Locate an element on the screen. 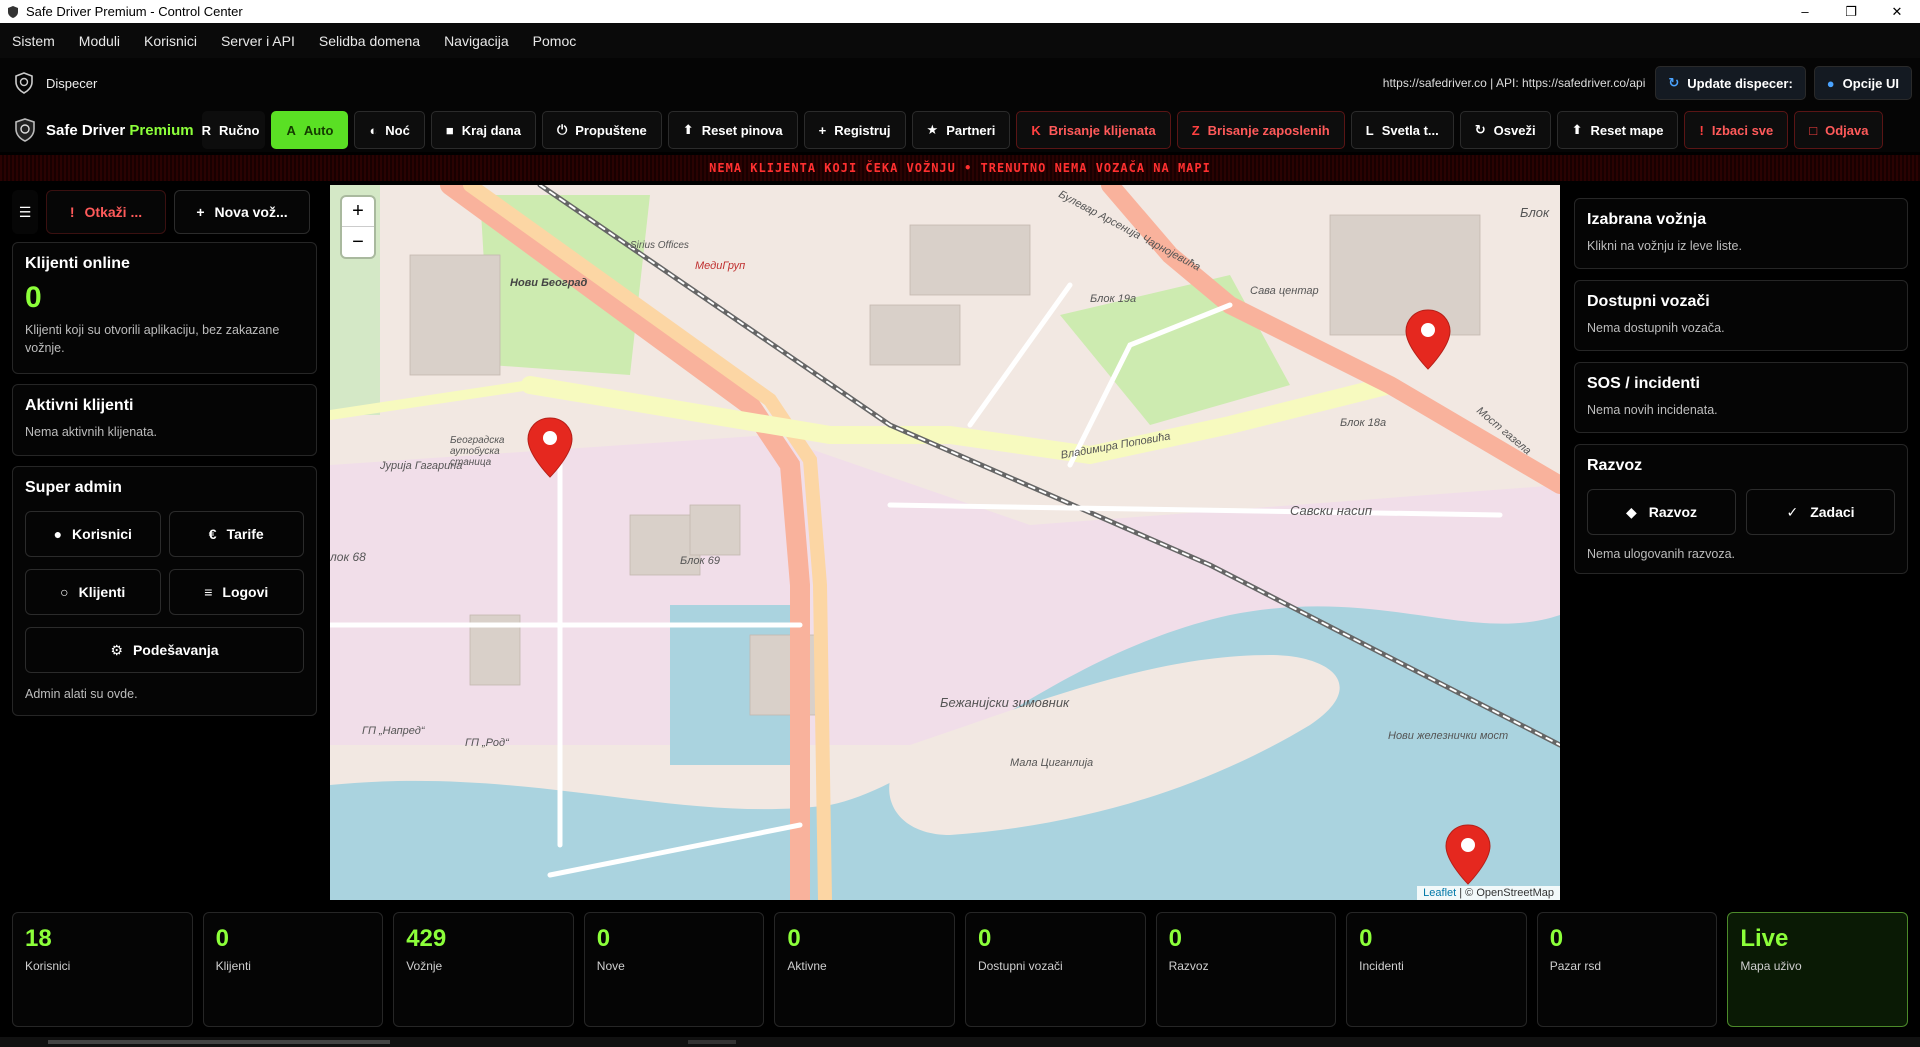 The width and height of the screenshot is (1920, 1047). logout-button: □ Odjava is located at coordinates (1839, 130).